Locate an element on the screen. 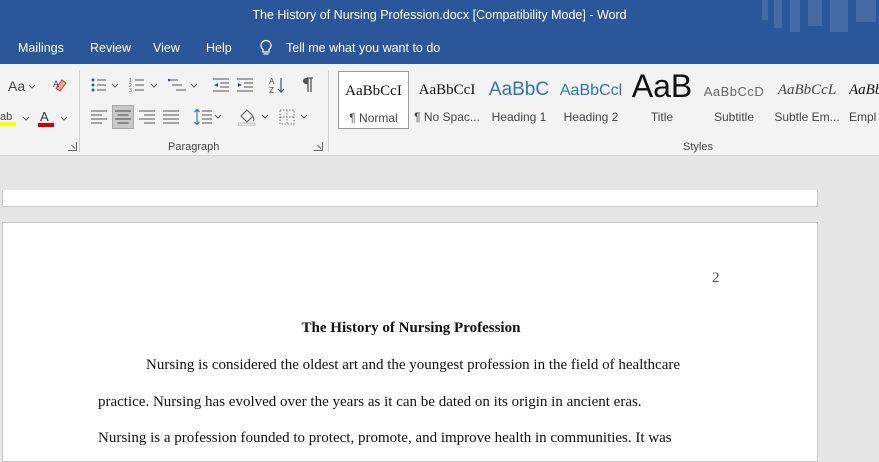 The height and width of the screenshot is (462, 879). style-name: Subtitle is located at coordinates (734, 117).